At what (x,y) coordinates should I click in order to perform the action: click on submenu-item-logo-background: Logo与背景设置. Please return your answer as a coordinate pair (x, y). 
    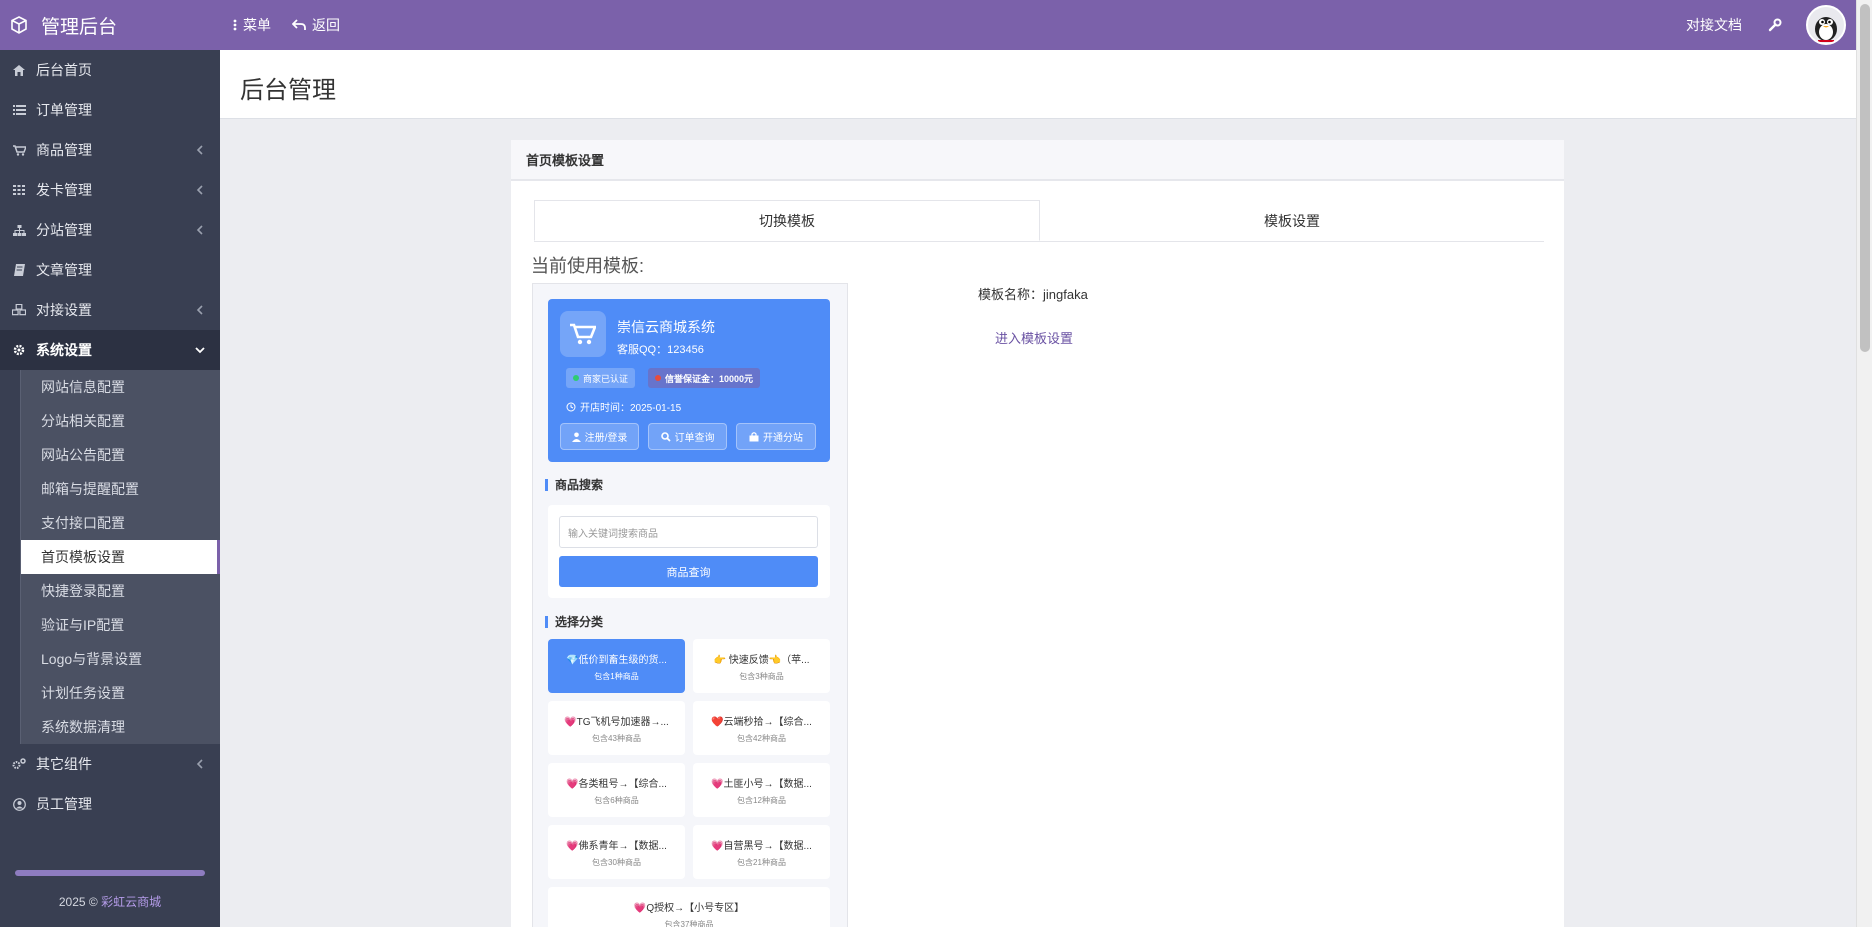
    Looking at the image, I should click on (120, 659).